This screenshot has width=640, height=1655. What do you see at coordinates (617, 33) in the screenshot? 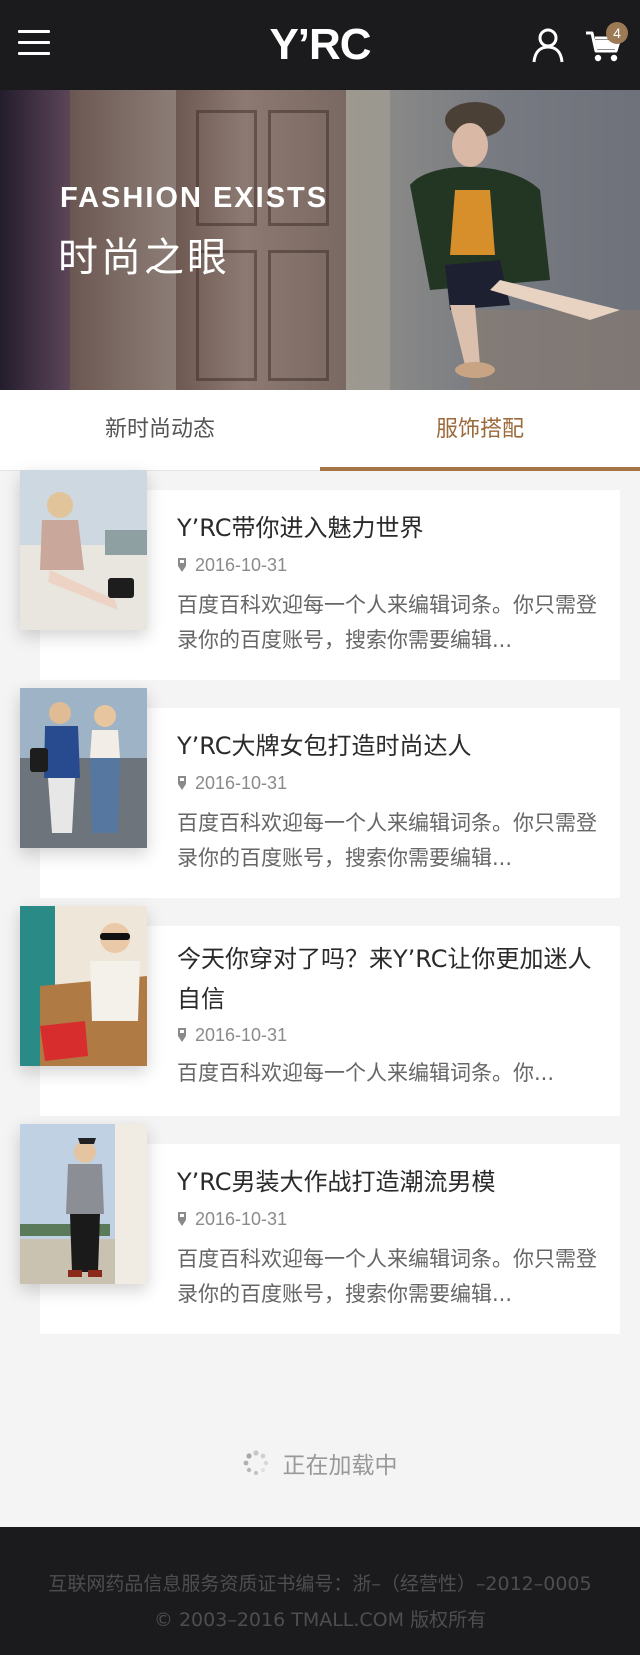
I see `cart-count-badge: 4` at bounding box center [617, 33].